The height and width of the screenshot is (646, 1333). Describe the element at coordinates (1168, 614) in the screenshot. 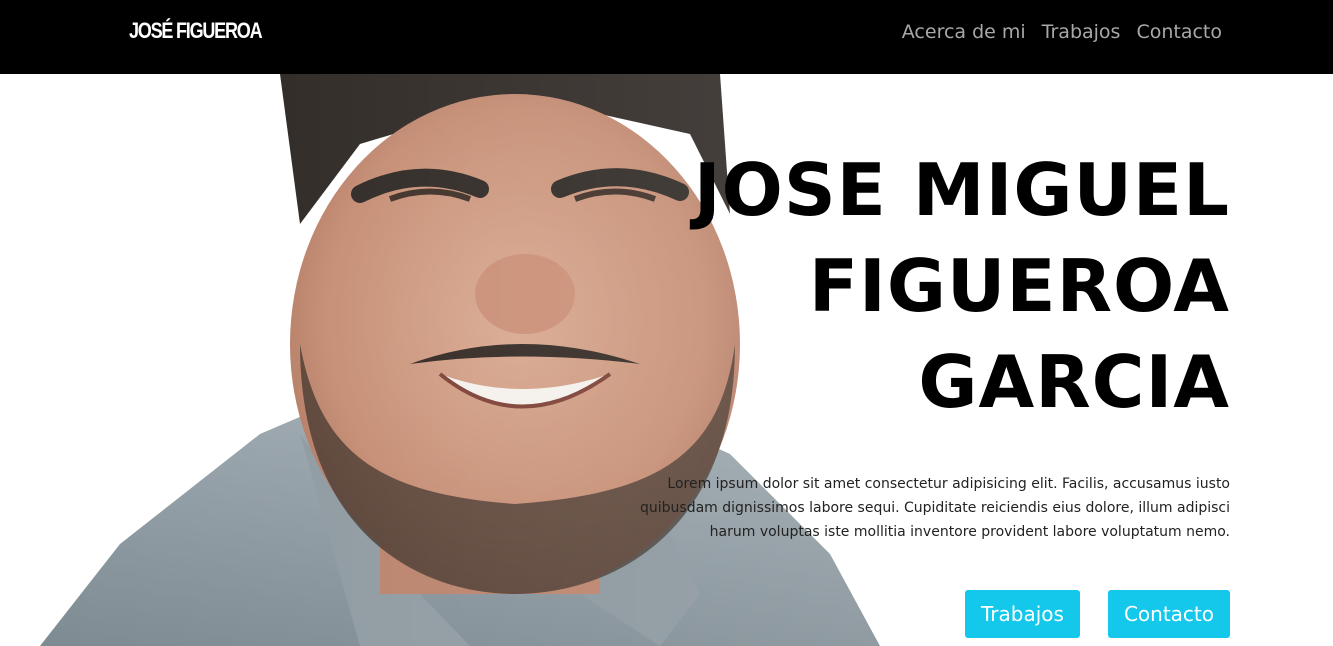

I see `contacto-button: Contacto` at that location.